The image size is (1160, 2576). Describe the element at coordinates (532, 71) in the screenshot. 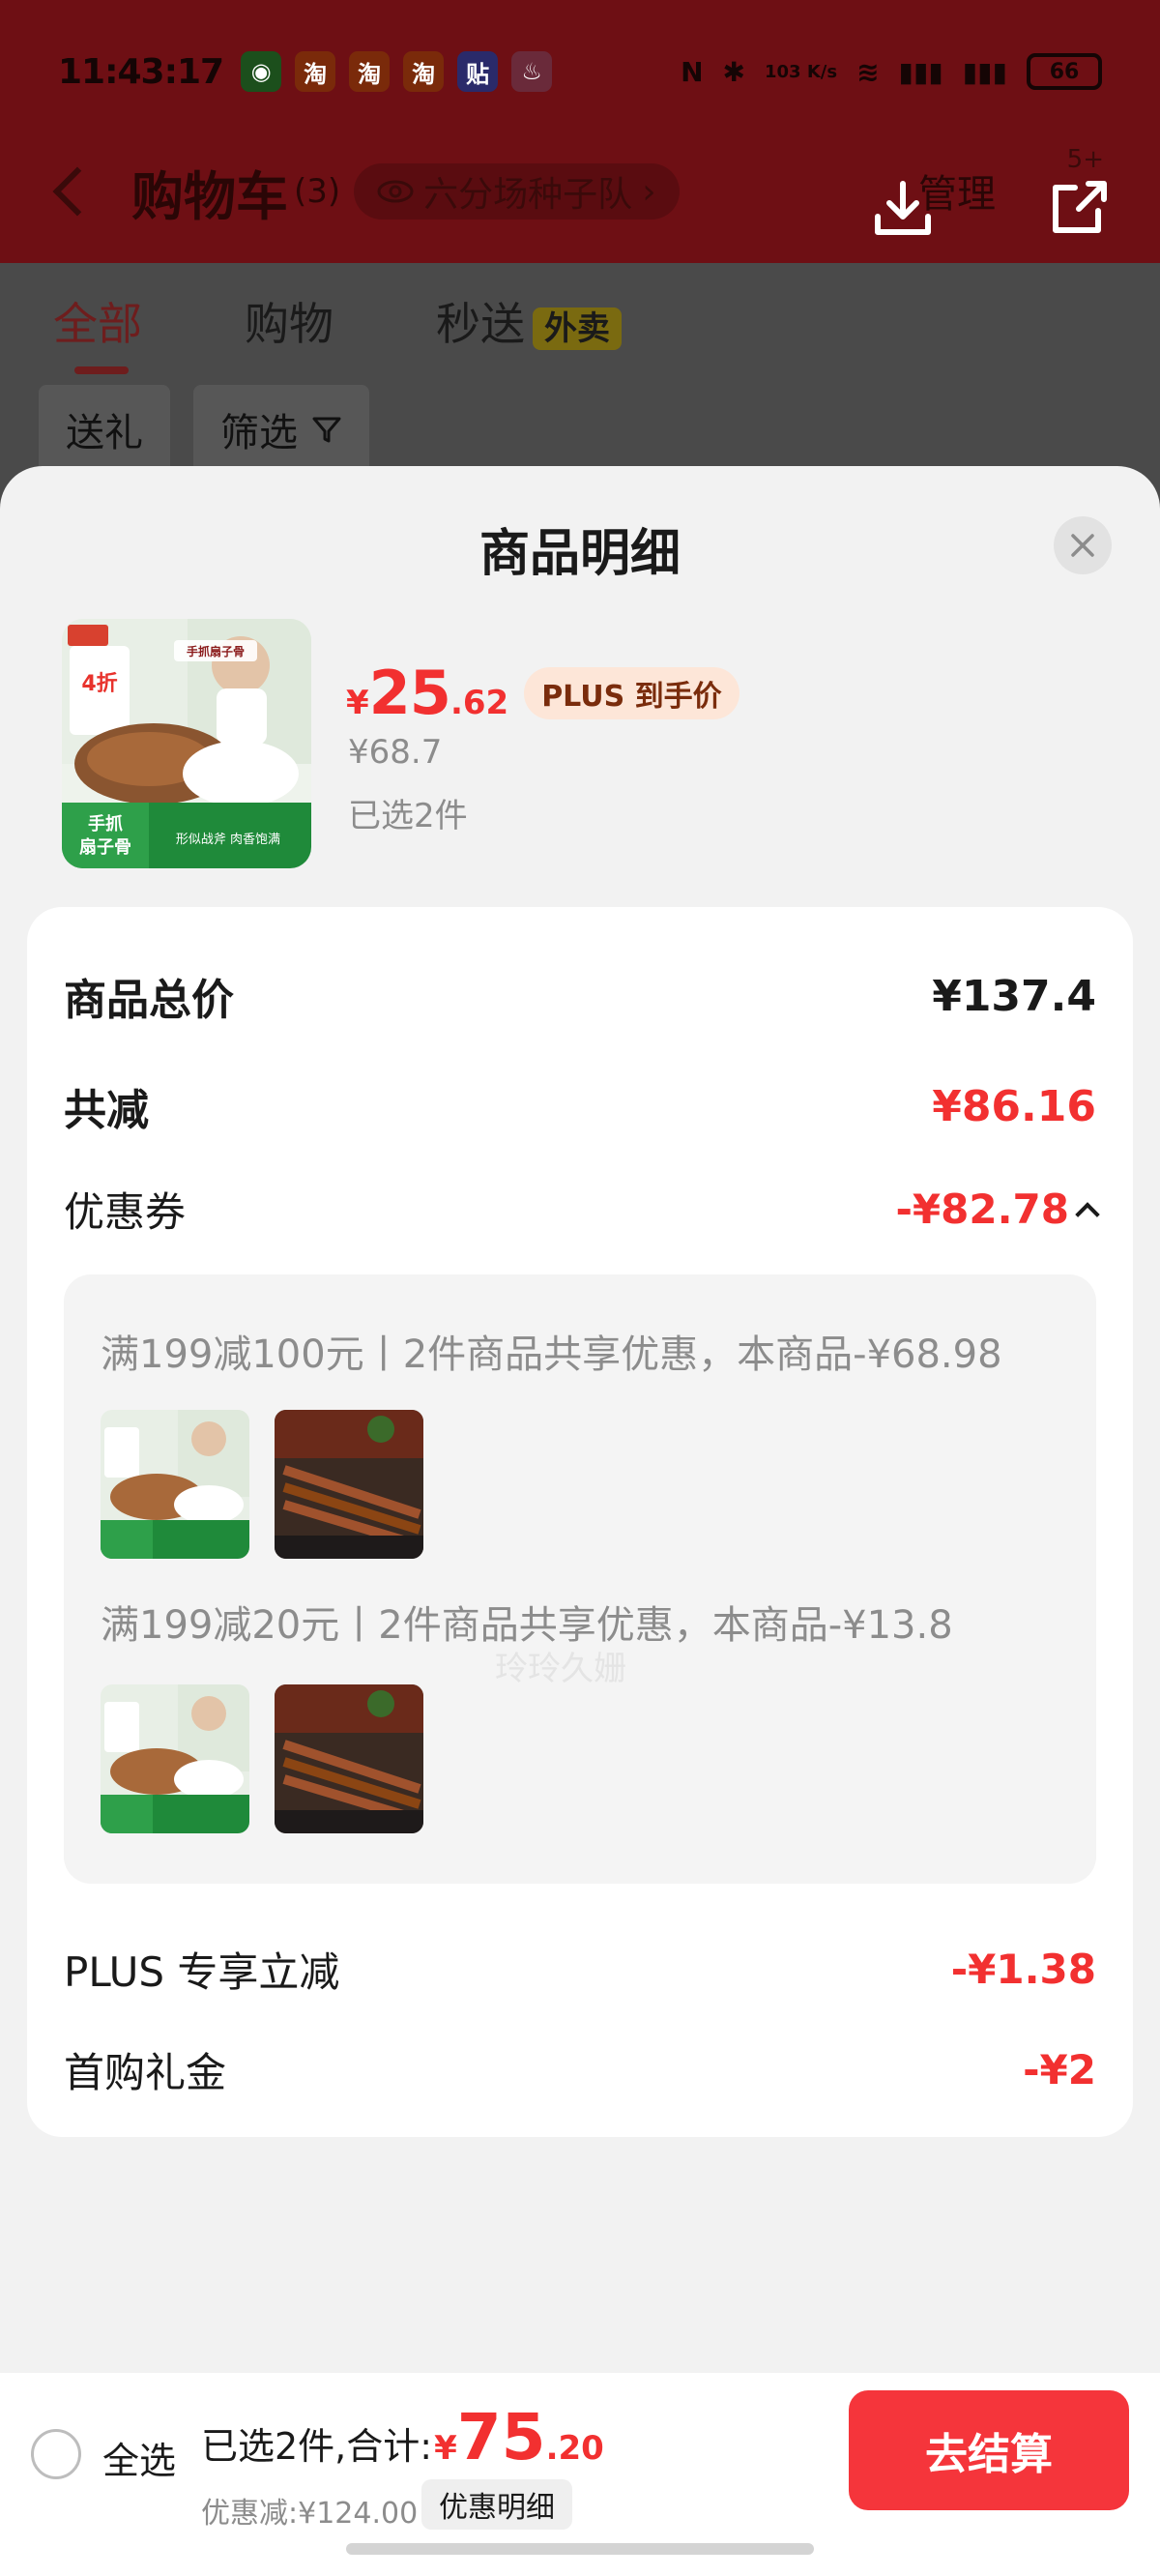

I see `red-app-icon: ♨` at that location.